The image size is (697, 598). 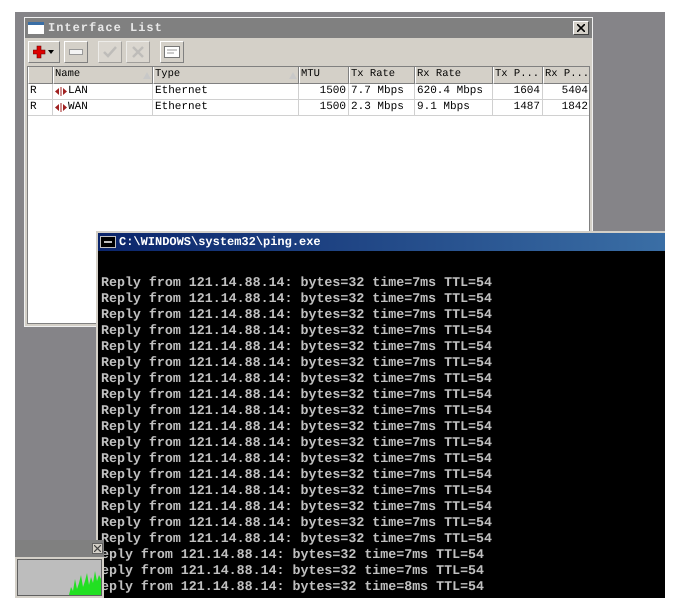 What do you see at coordinates (575, 91) in the screenshot?
I see `table-cell: 5404` at bounding box center [575, 91].